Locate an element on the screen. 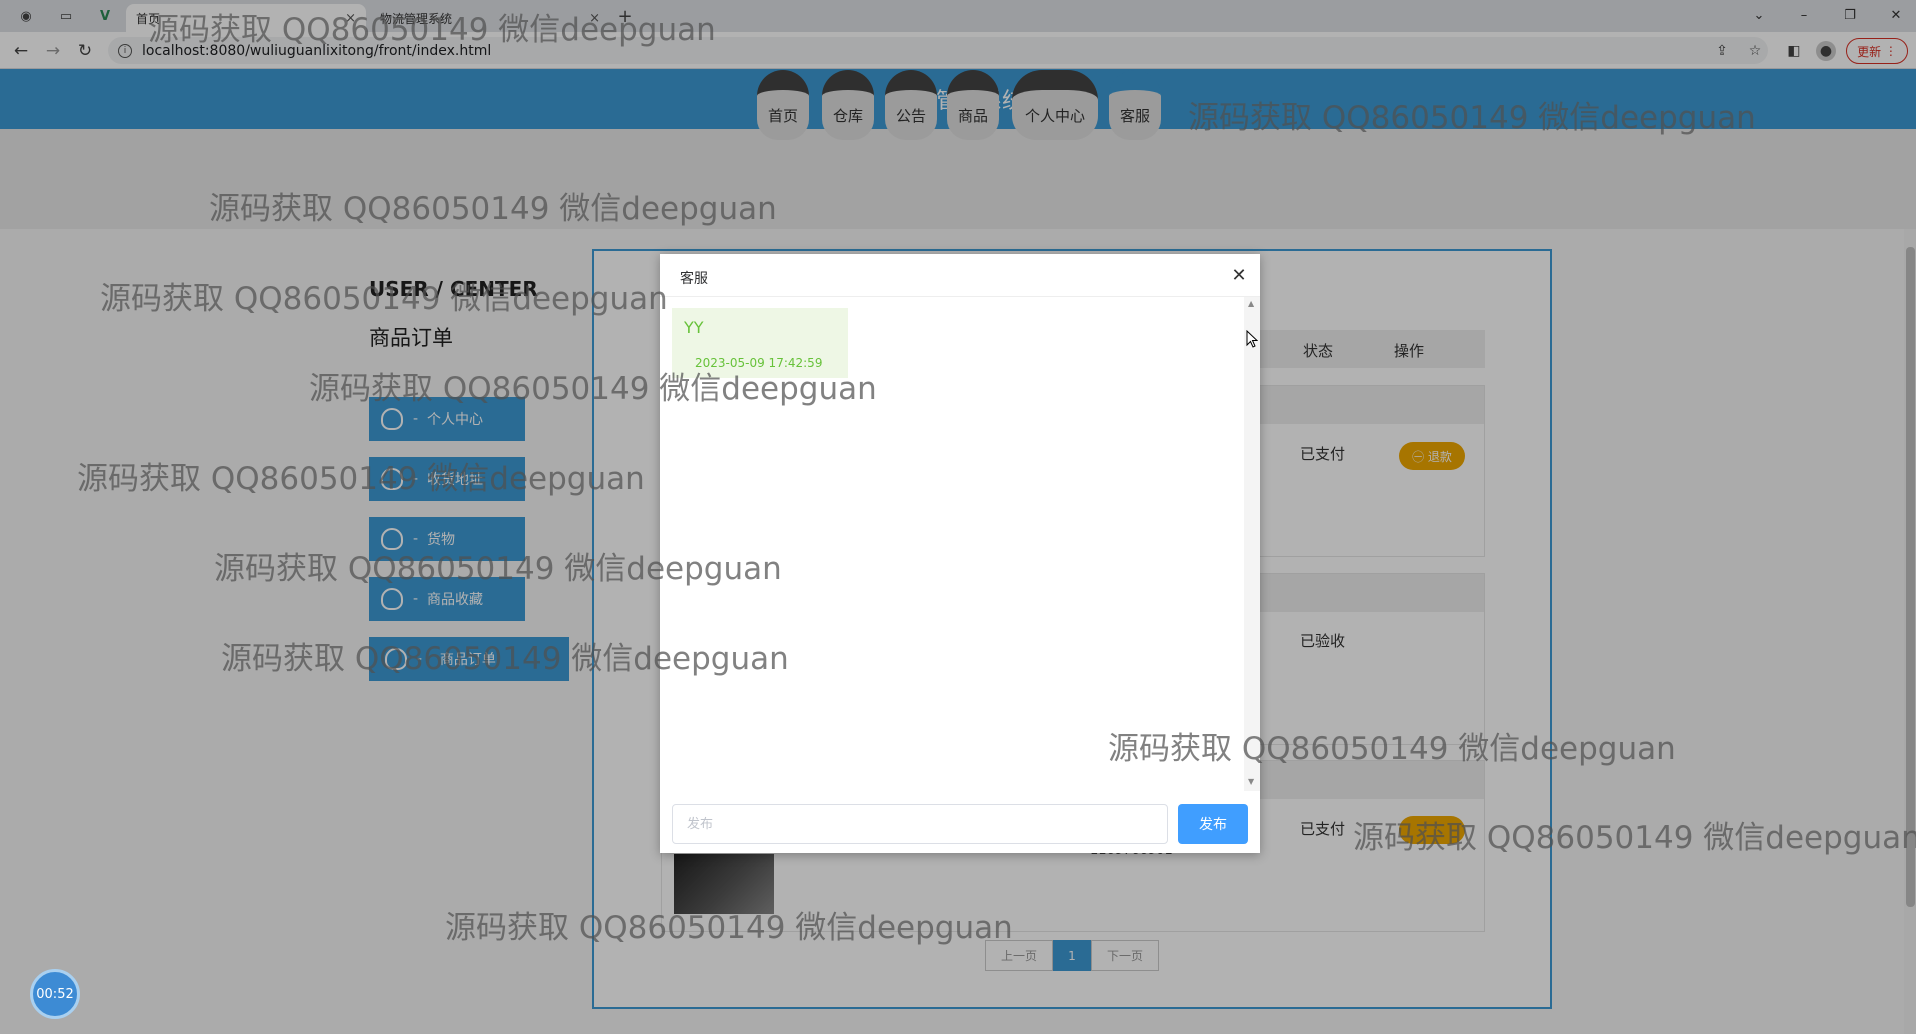 Image resolution: width=1916 pixels, height=1034 pixels. recording-timer: 00:52 is located at coordinates (55, 994).